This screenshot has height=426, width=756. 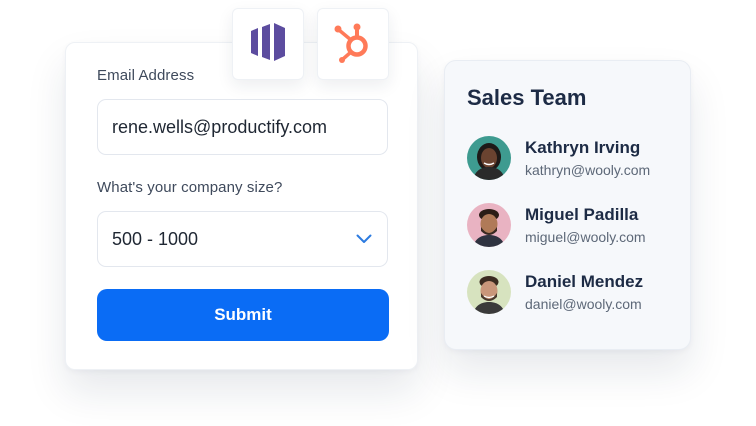 I want to click on hubspot-integration-tile, so click(x=353, y=44).